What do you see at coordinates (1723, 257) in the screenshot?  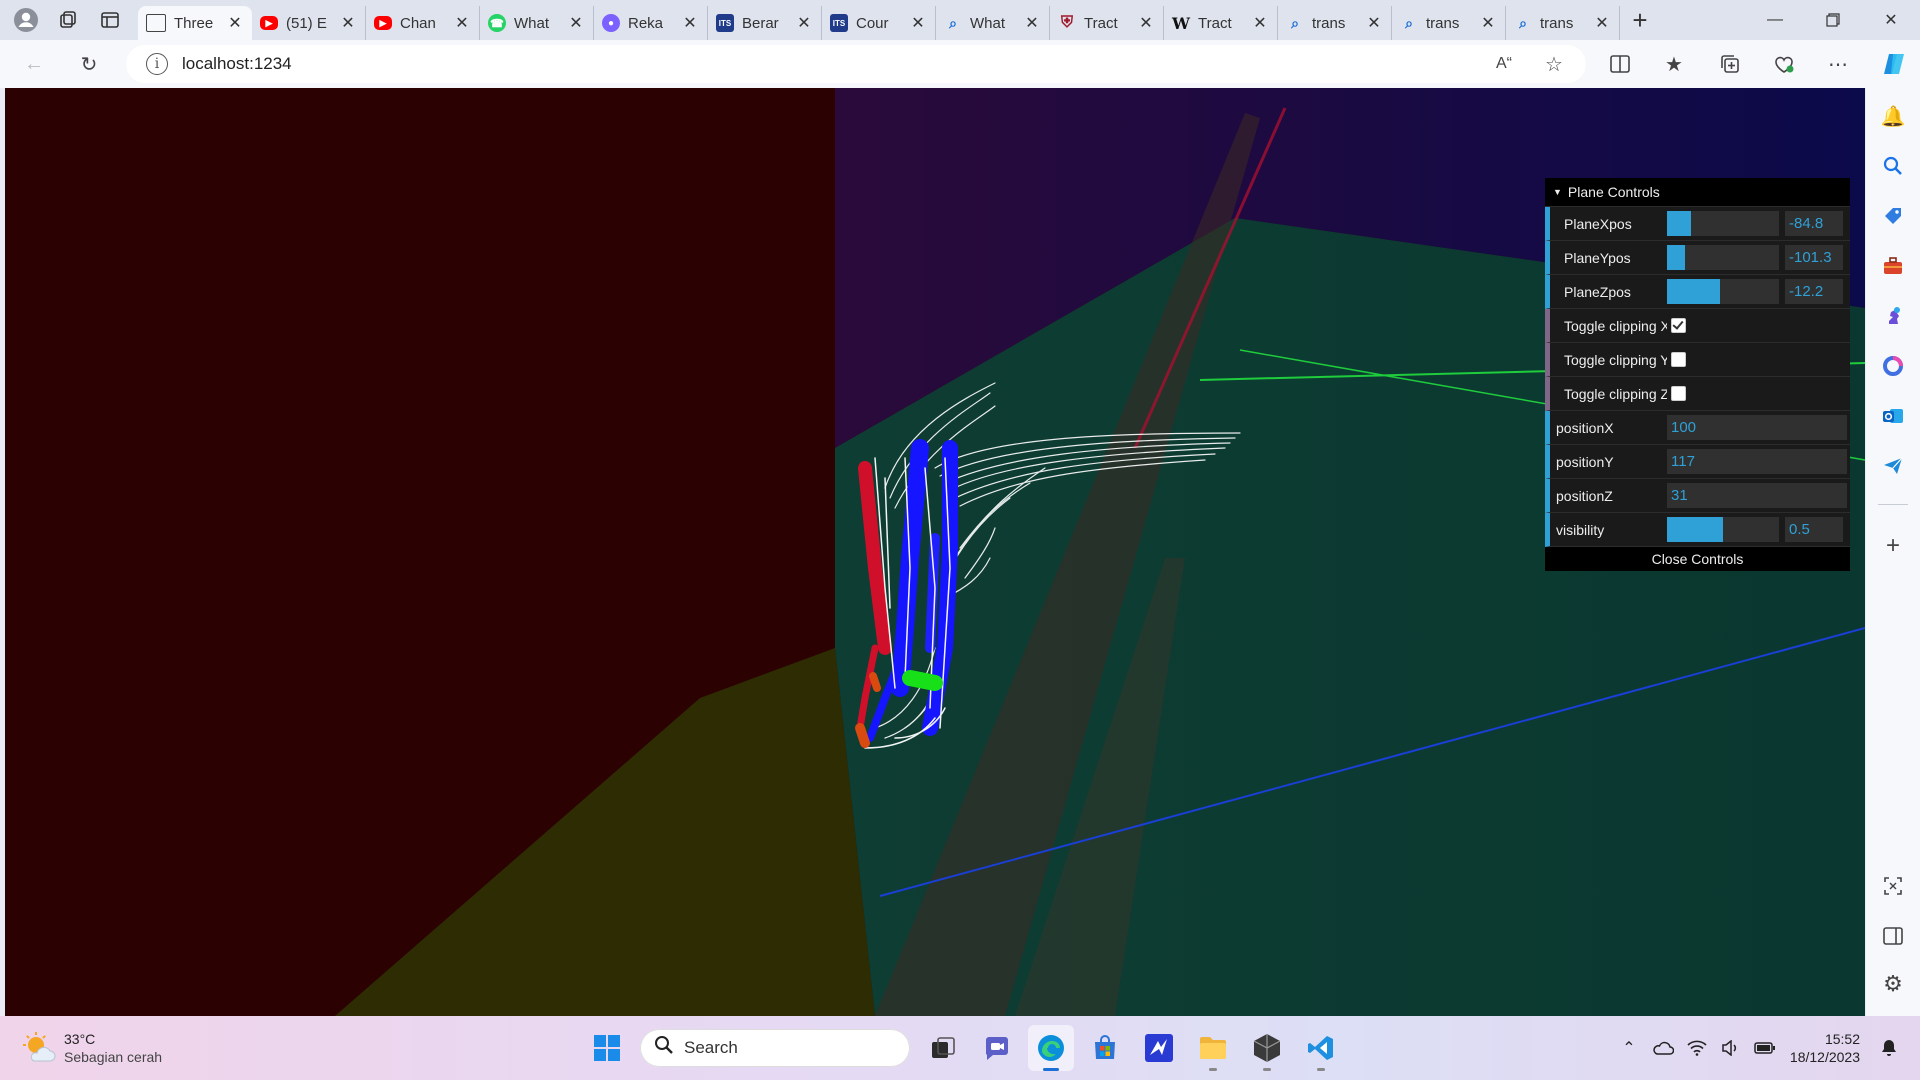 I see `planeypos-slider` at bounding box center [1723, 257].